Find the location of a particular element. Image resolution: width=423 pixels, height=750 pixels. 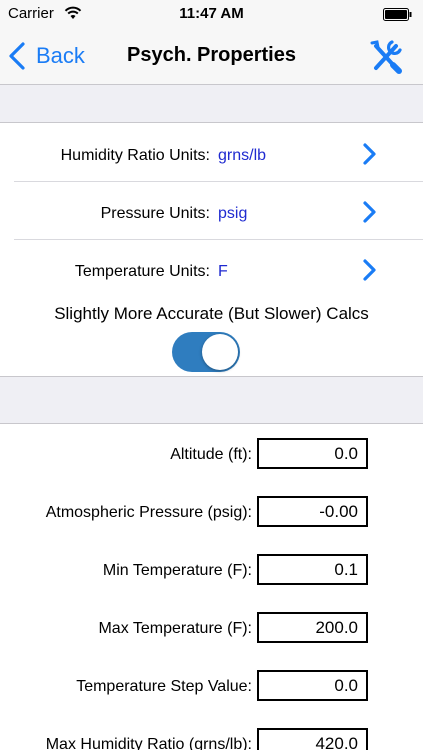

page-title: Psych. Properties is located at coordinates (211, 55).